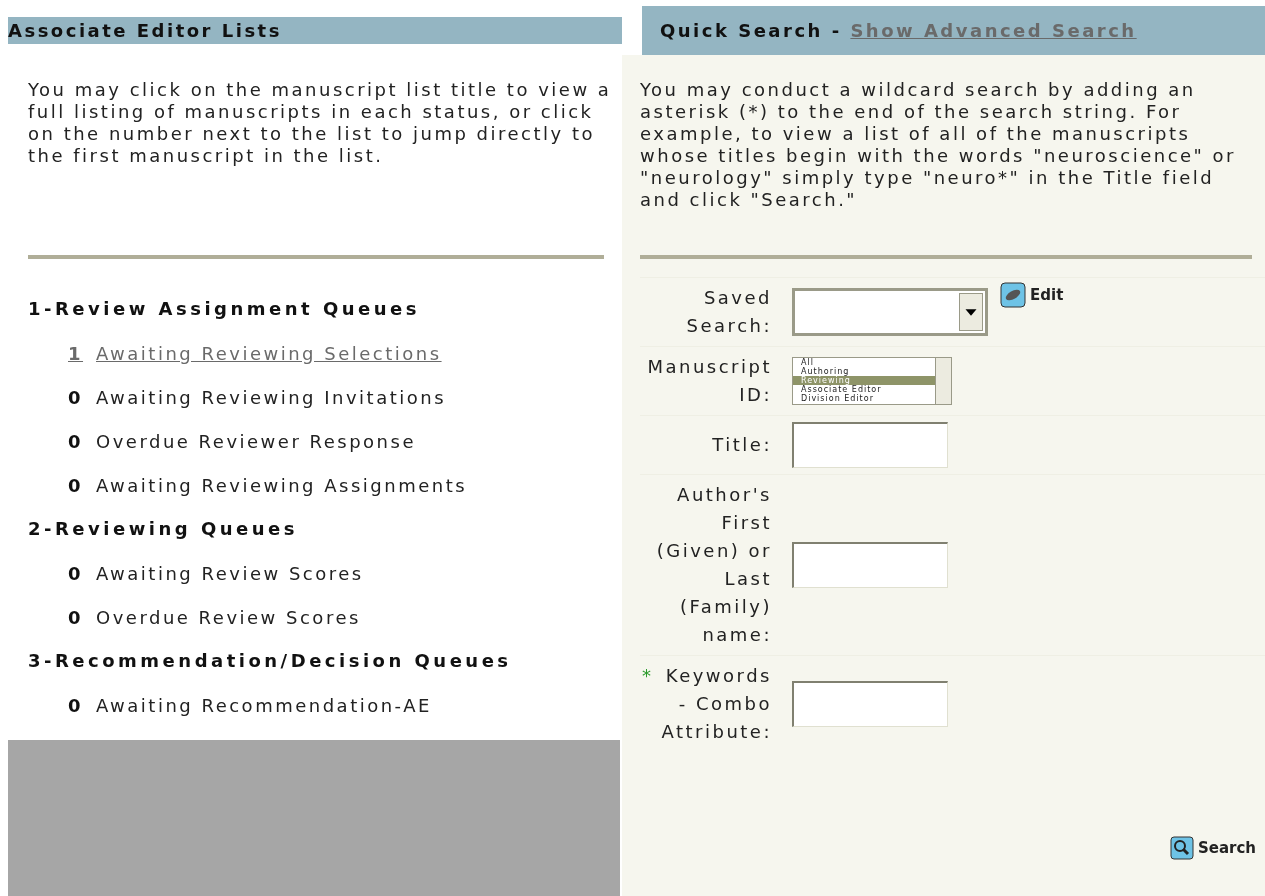 This screenshot has width=1265, height=896. Describe the element at coordinates (864, 389) in the screenshot. I see `list-option: Associate Editor` at that location.